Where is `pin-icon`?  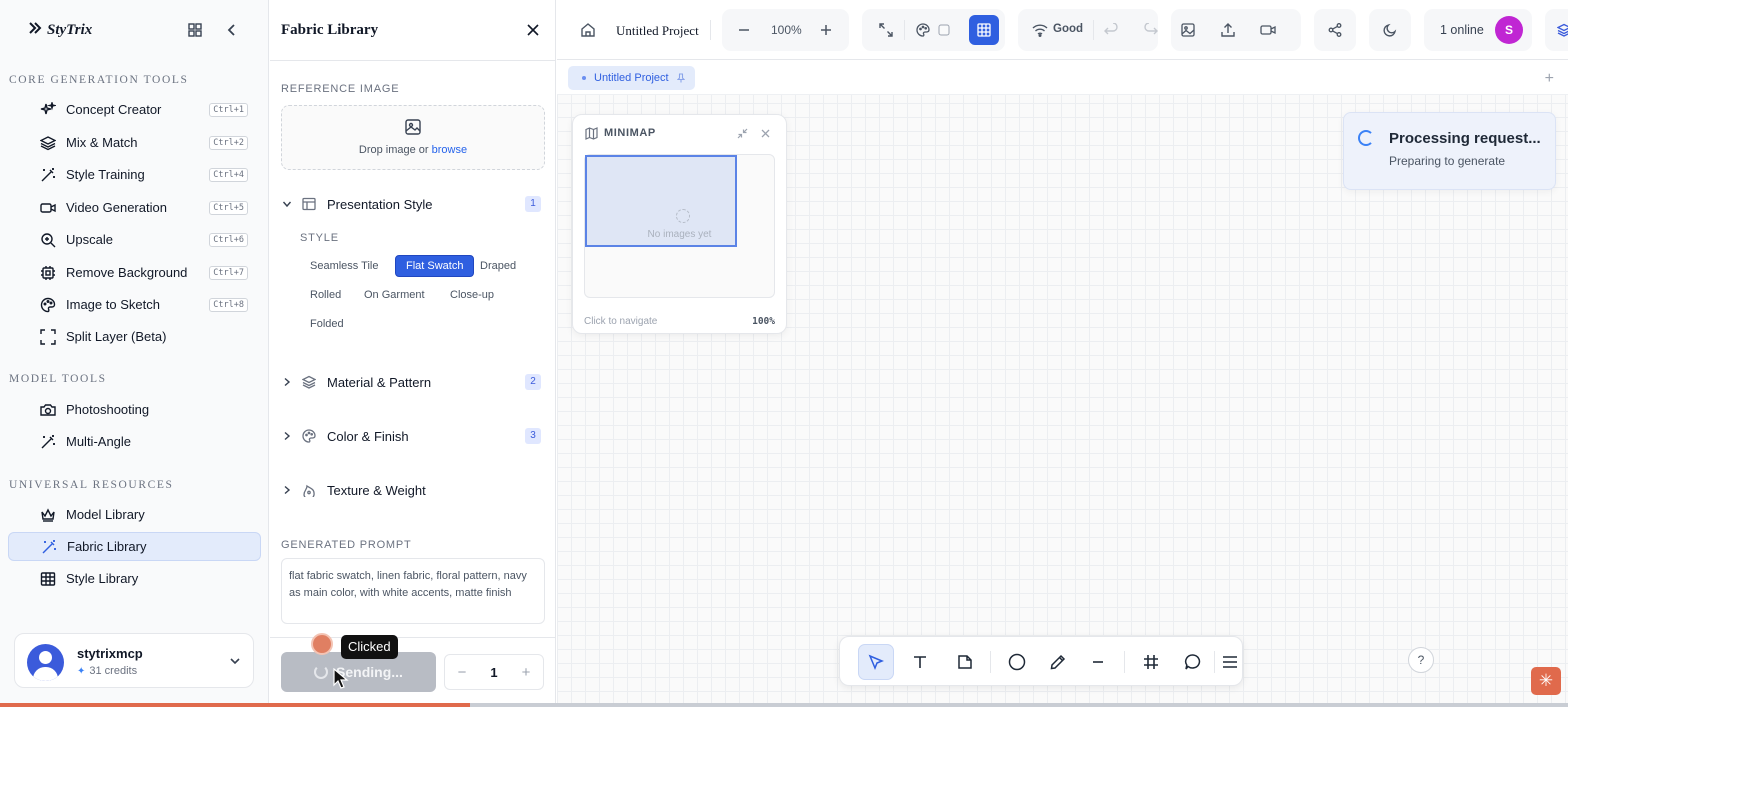 pin-icon is located at coordinates (680, 78).